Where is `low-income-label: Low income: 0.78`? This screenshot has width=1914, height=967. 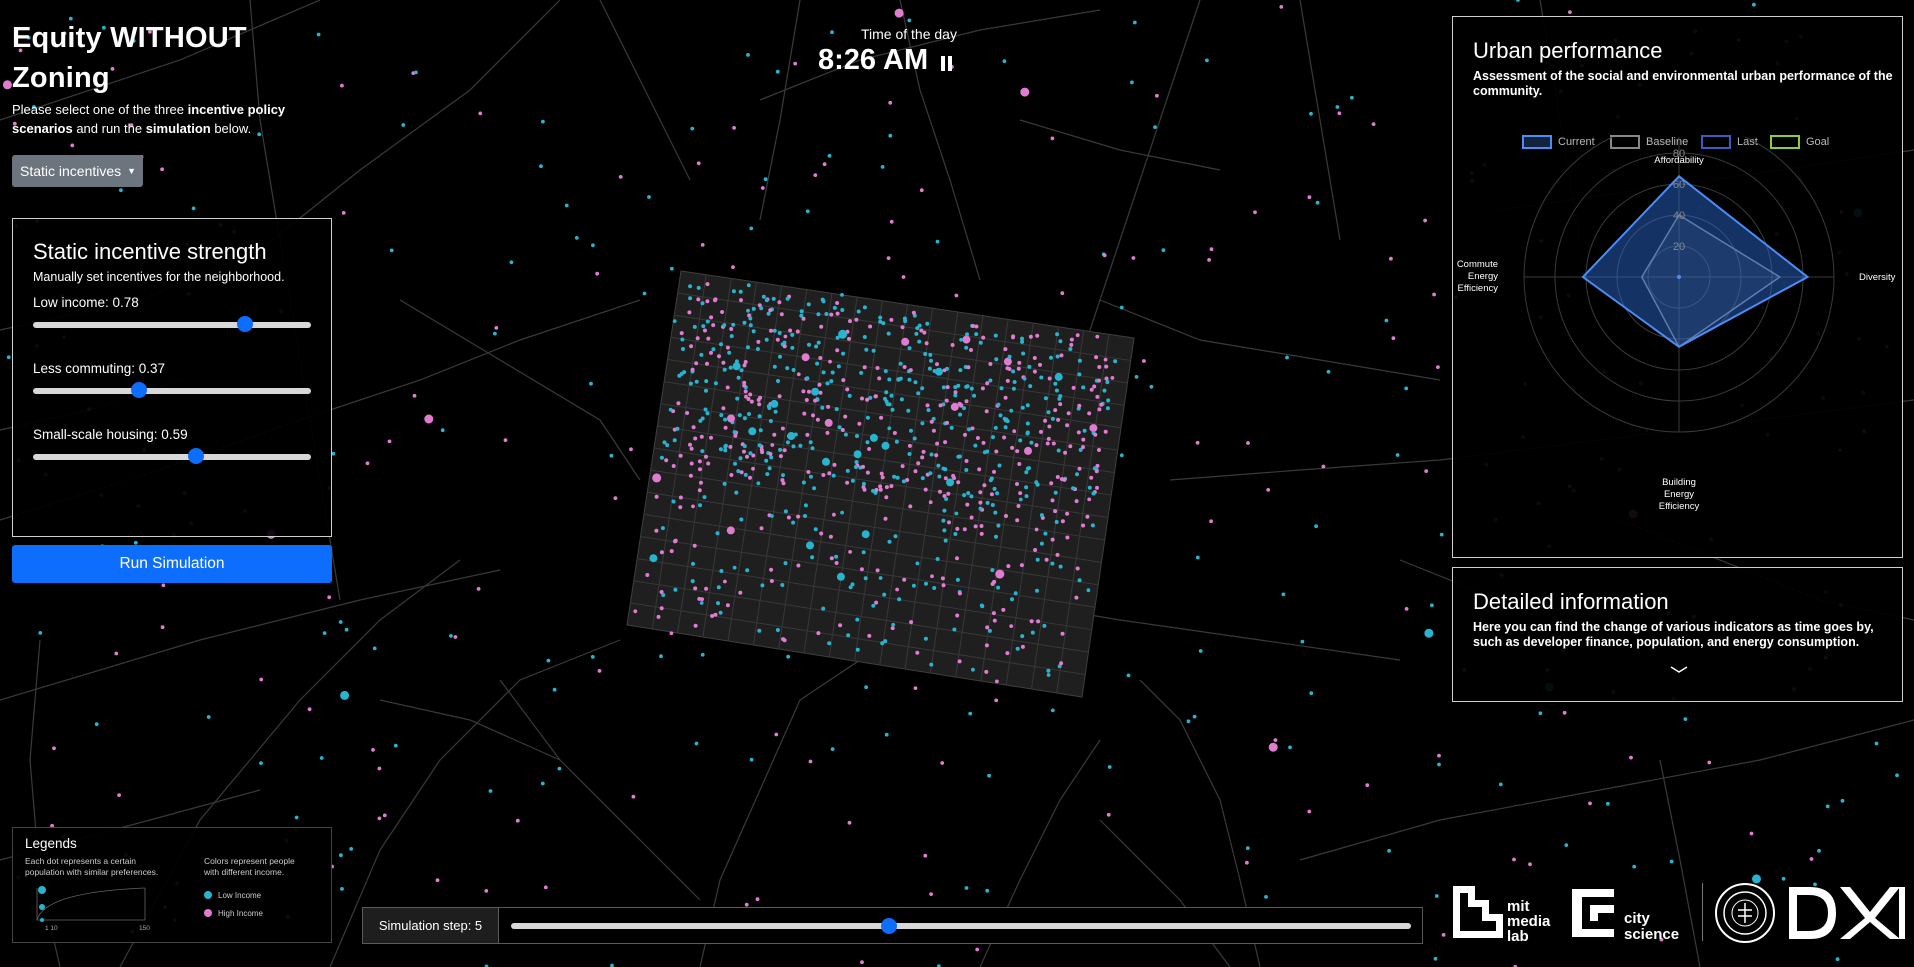
low-income-label: Low income: 0.78 is located at coordinates (86, 302).